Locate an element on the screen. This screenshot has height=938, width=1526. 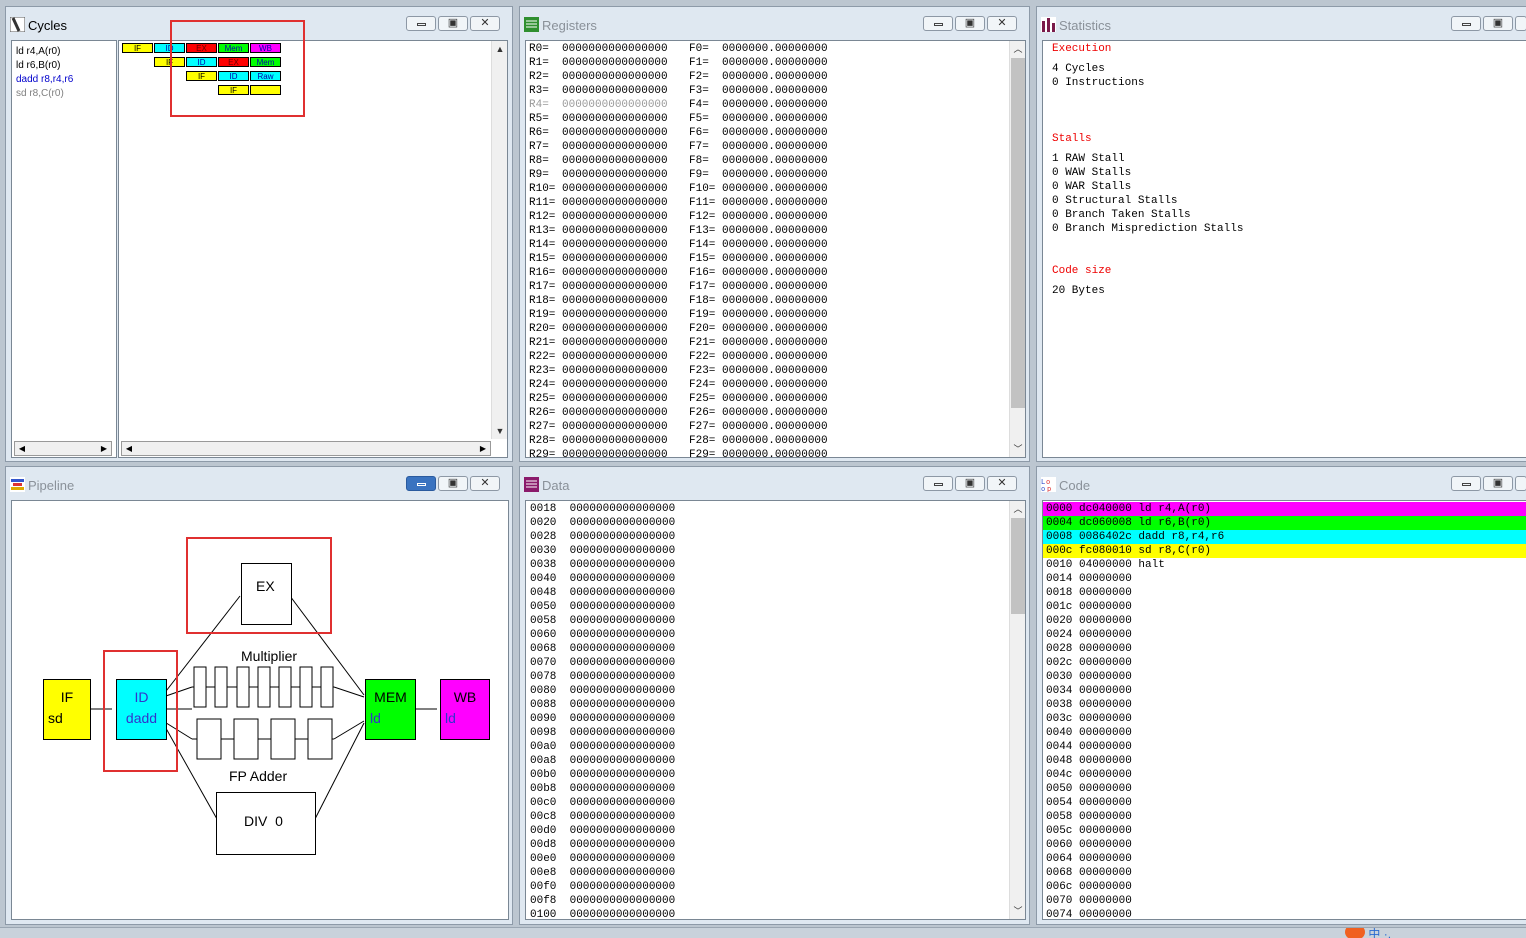
register-row: R1= 0000000000000000 F1= 0000000.00000000 is located at coordinates (678, 63).